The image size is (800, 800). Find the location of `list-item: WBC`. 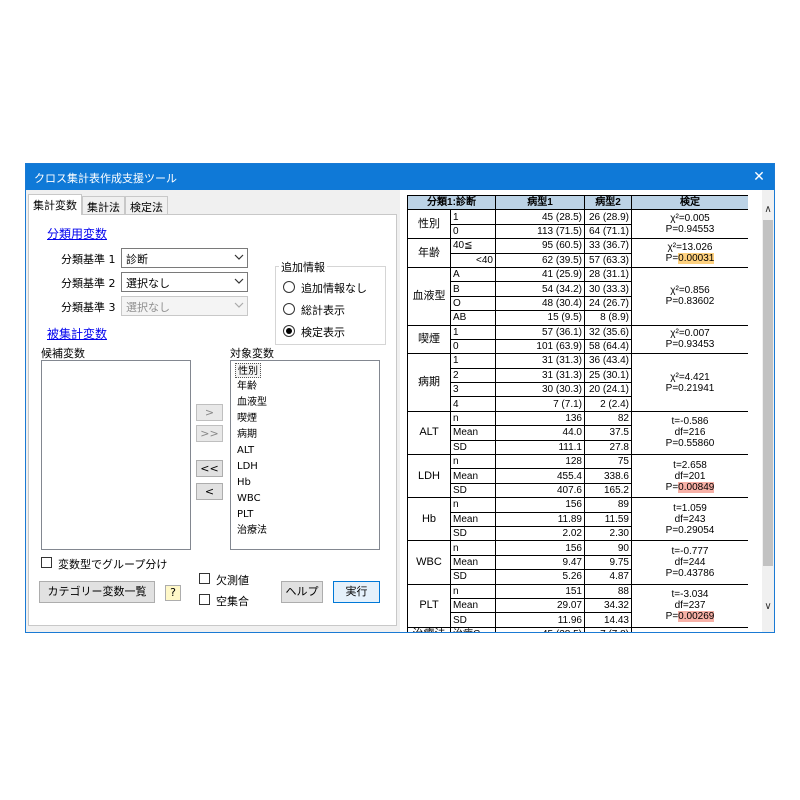

list-item: WBC is located at coordinates (249, 498).